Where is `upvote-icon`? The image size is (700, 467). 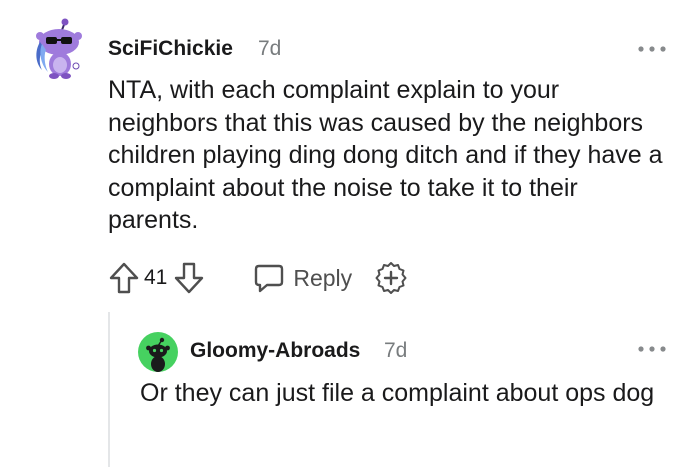 upvote-icon is located at coordinates (124, 278).